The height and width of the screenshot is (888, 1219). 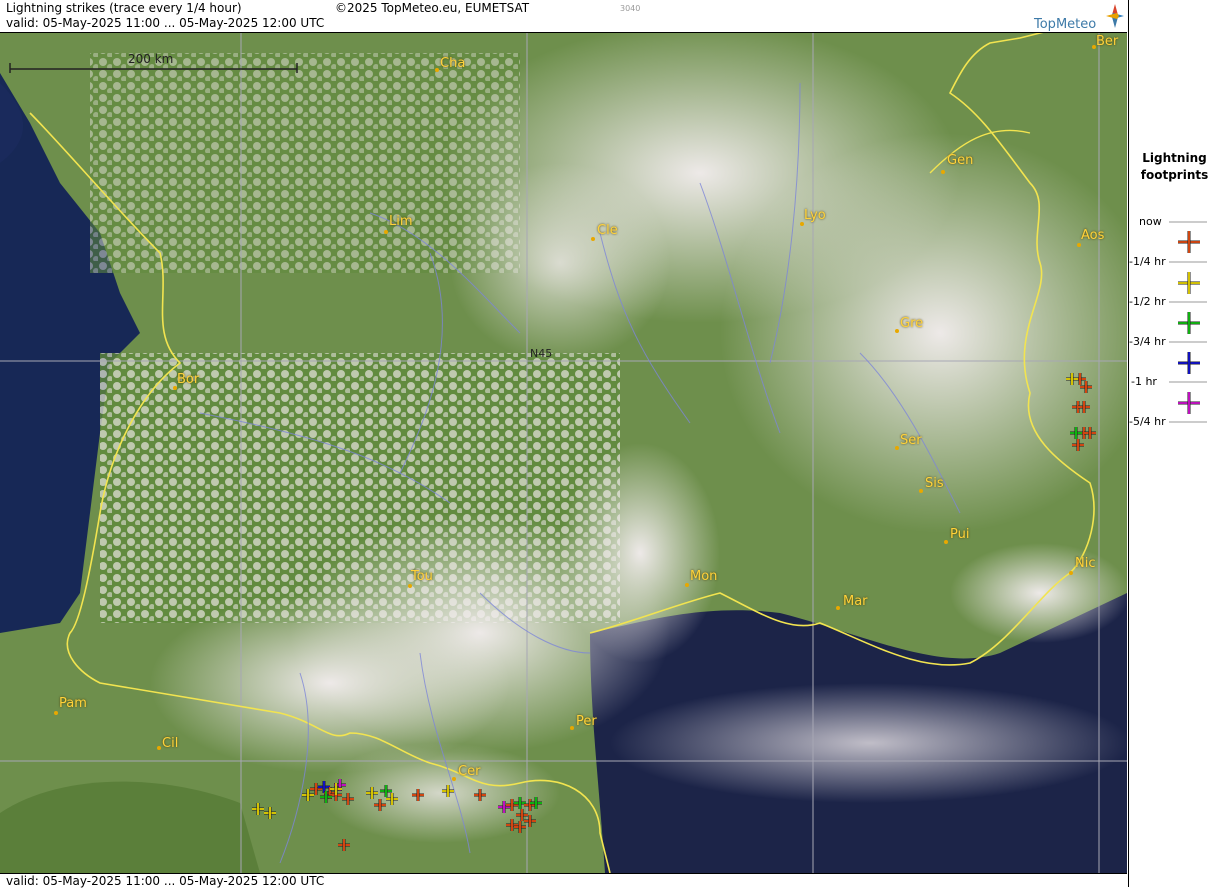 I want to click on compass-icon, so click(x=1115, y=16).